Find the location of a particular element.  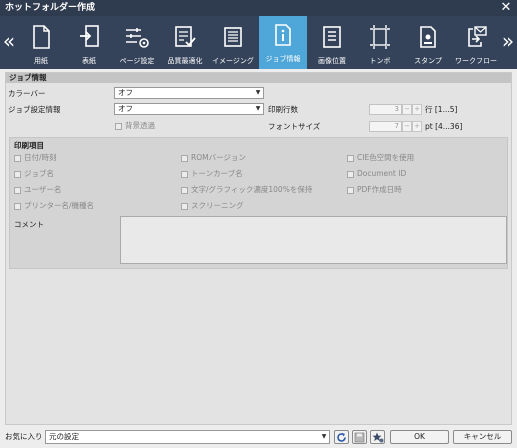

tab-image-position: 画像位置 is located at coordinates (332, 43).